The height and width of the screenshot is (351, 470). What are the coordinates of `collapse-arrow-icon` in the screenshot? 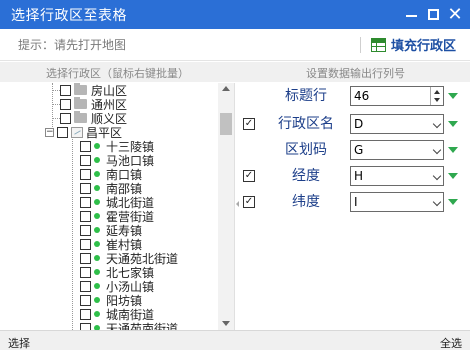 It's located at (237, 204).